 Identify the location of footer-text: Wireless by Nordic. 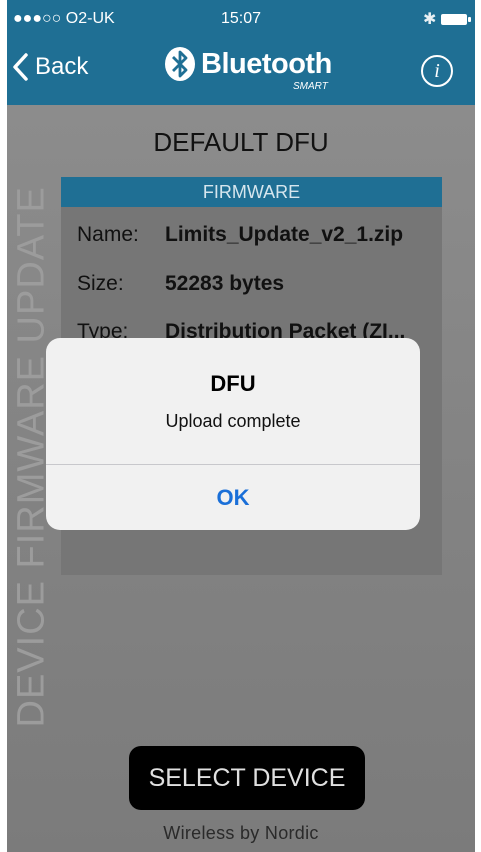
(241, 833).